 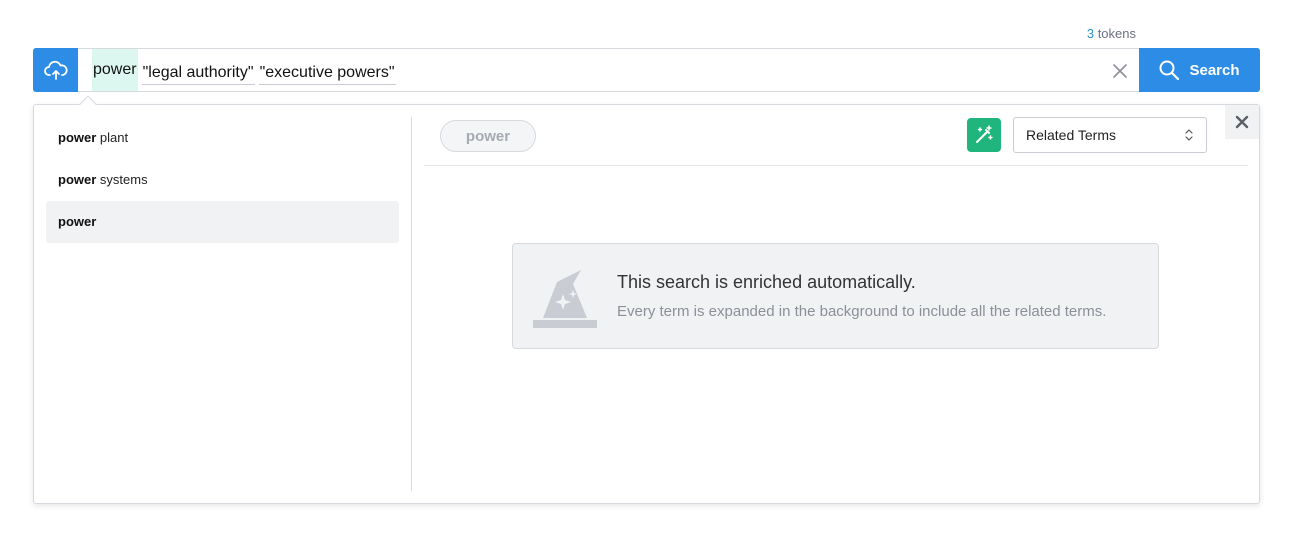 I want to click on query-token-phrase: "legal authority", so click(x=198, y=73).